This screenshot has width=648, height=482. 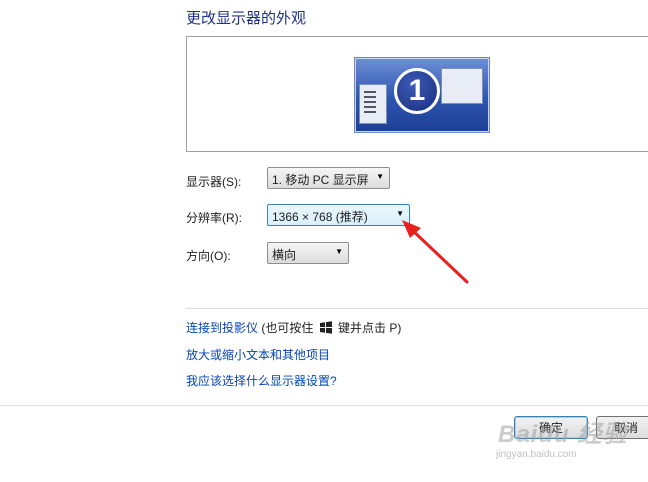 What do you see at coordinates (261, 380) in the screenshot?
I see `display-settings-help-link: 我应该选择什么显示器设置?` at bounding box center [261, 380].